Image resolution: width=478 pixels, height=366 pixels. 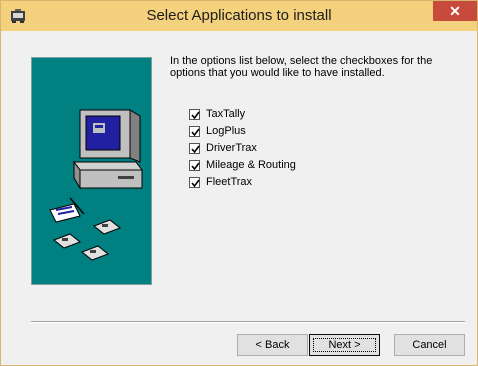 I want to click on next-button: Next >, so click(x=344, y=345).